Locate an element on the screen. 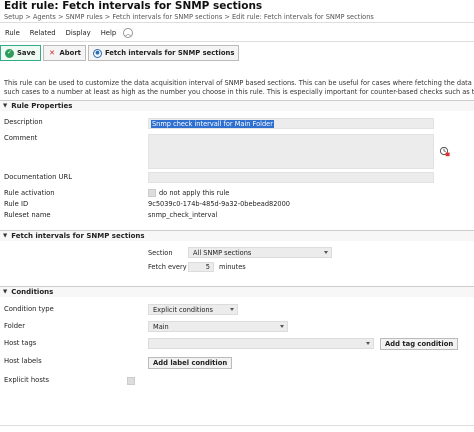 The image size is (474, 432). ruleset-icon: ● is located at coordinates (97, 53).